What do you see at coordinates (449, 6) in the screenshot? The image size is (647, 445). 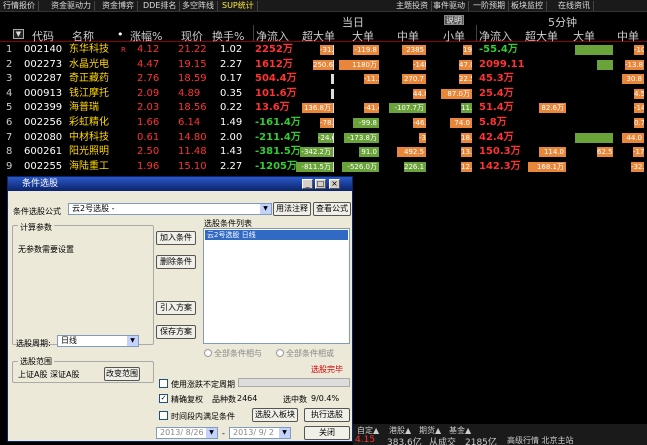 I see `tab-event-driven: 事件驱动` at bounding box center [449, 6].